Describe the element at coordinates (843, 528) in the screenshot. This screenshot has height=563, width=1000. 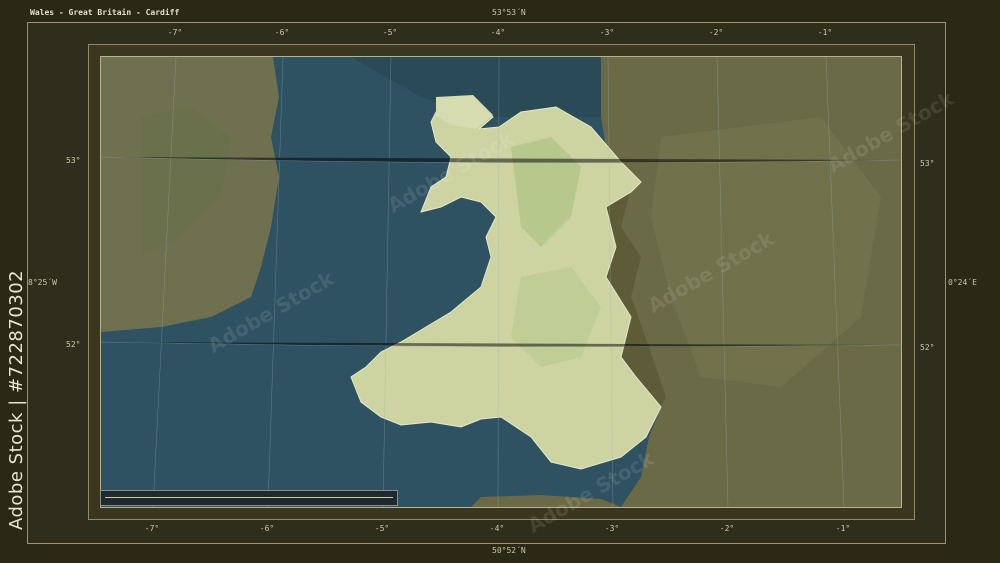
I see `bottom-lon-tick: -1°` at that location.